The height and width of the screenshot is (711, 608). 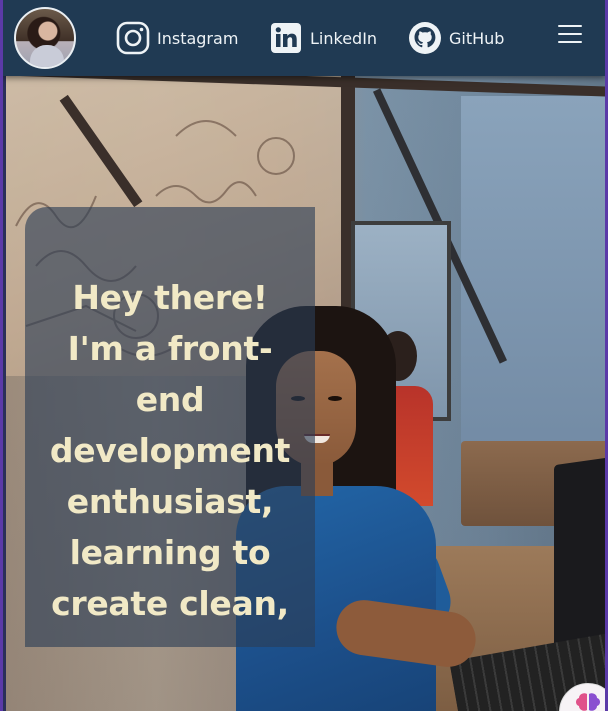 What do you see at coordinates (579, 556) in the screenshot?
I see `monitor` at bounding box center [579, 556].